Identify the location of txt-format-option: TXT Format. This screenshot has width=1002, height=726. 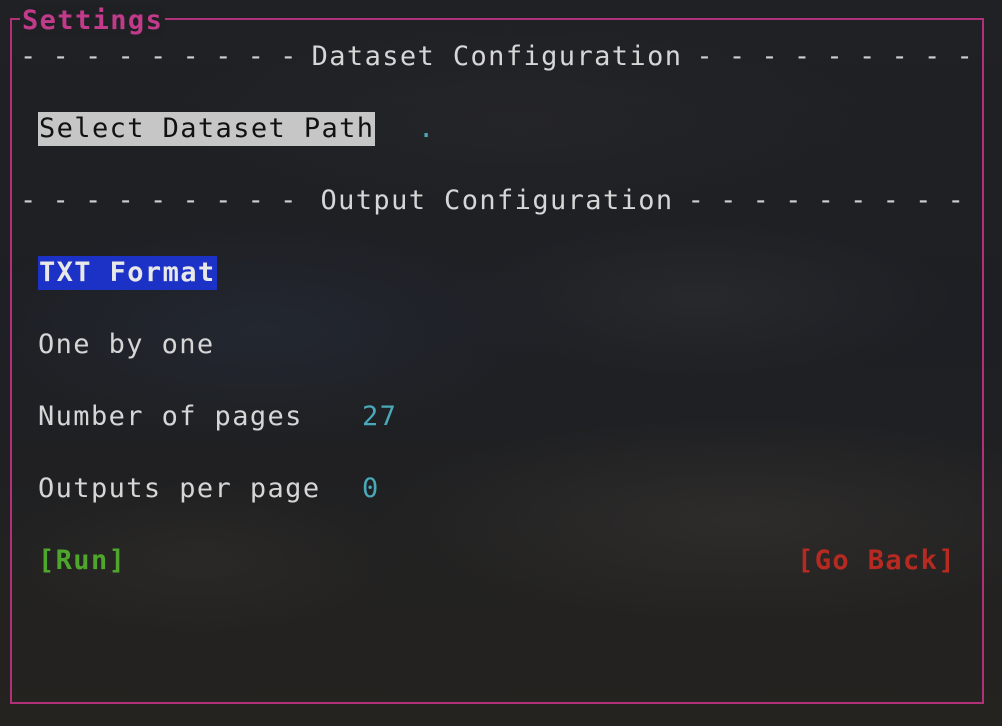
(127, 273).